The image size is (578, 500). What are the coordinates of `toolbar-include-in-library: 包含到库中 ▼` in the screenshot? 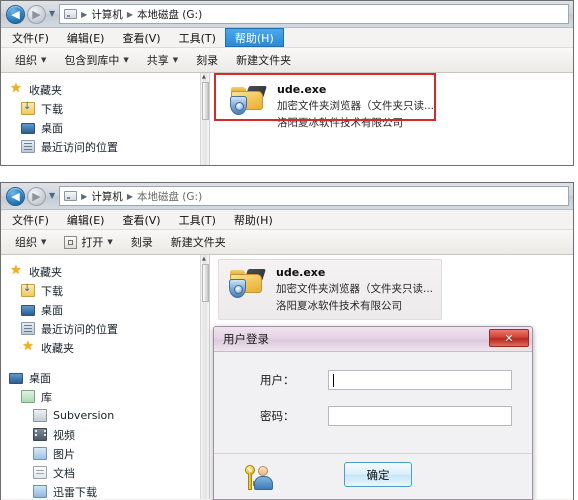 It's located at (96, 60).